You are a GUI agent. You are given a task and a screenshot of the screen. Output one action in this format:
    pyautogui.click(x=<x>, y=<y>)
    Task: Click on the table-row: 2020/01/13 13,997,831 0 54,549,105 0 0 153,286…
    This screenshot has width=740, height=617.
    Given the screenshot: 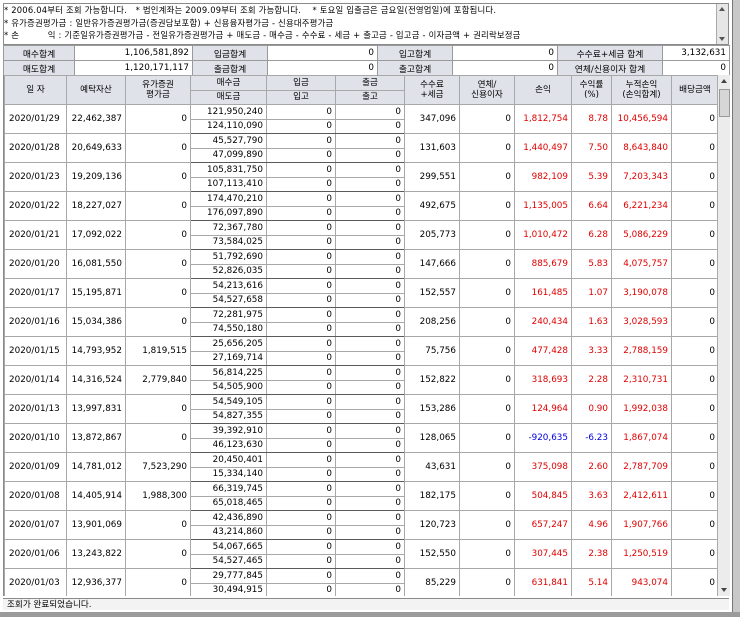 What is the action you would take?
    pyautogui.click(x=361, y=409)
    